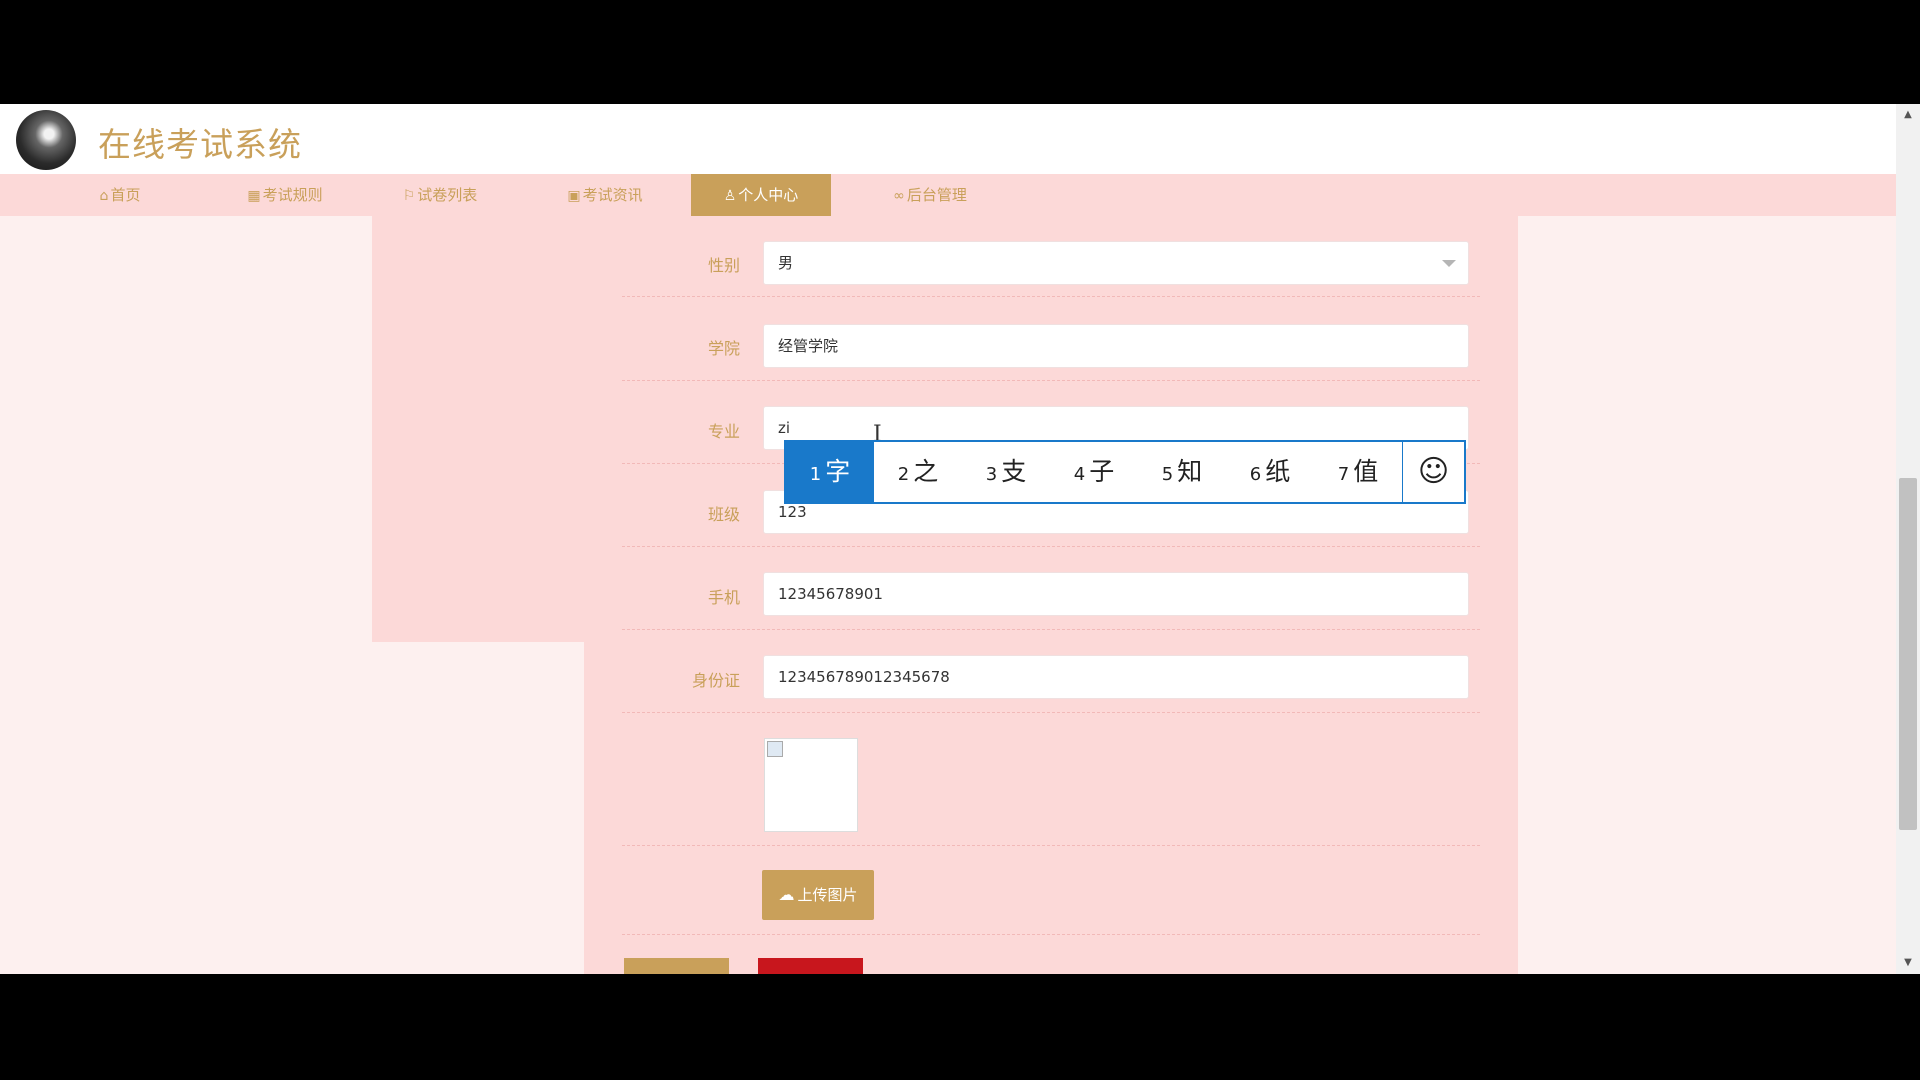 The height and width of the screenshot is (1080, 1920). I want to click on idcard-label: 身份证, so click(715, 680).